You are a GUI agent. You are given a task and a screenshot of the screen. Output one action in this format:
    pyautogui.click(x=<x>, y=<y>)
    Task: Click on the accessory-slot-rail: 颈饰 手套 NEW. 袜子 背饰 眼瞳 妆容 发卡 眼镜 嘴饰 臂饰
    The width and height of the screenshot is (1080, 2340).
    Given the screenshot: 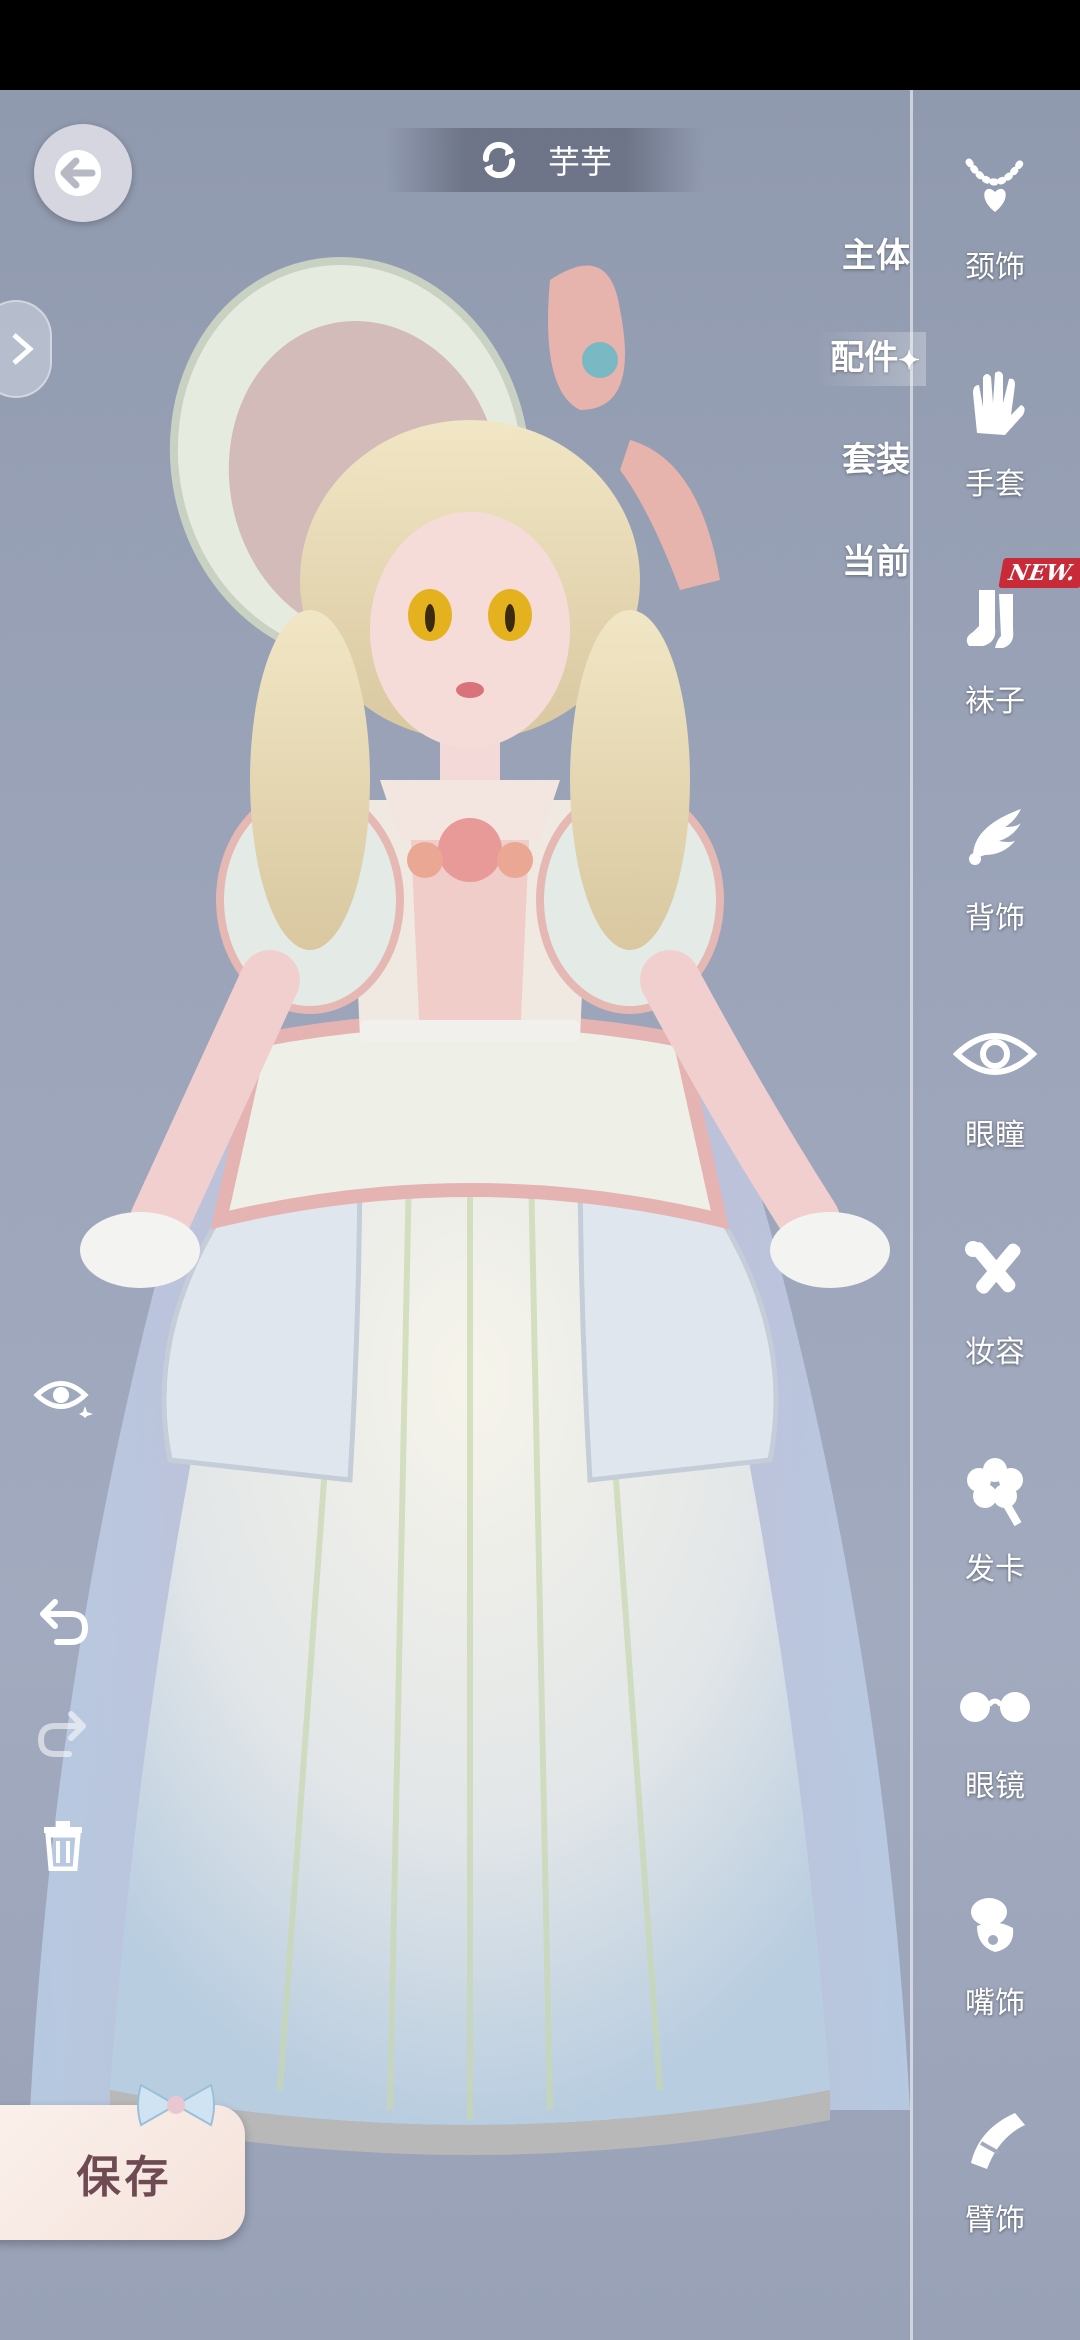 What is the action you would take?
    pyautogui.click(x=1002, y=1225)
    